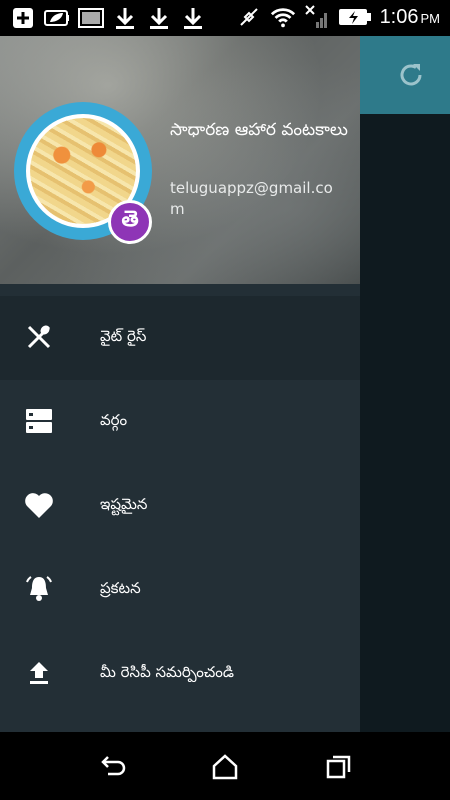  I want to click on app-toolbar, so click(405, 75).